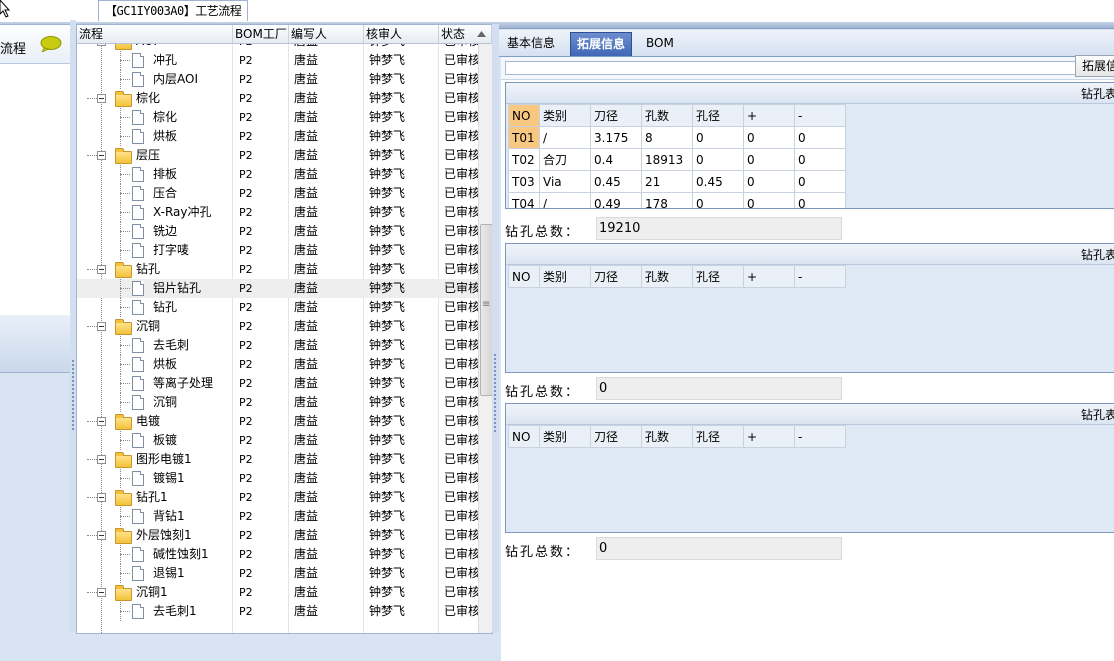 Image resolution: width=1114 pixels, height=661 pixels. Describe the element at coordinates (261, 34) in the screenshot. I see `column-header-bom-factory: BOM工厂` at that location.